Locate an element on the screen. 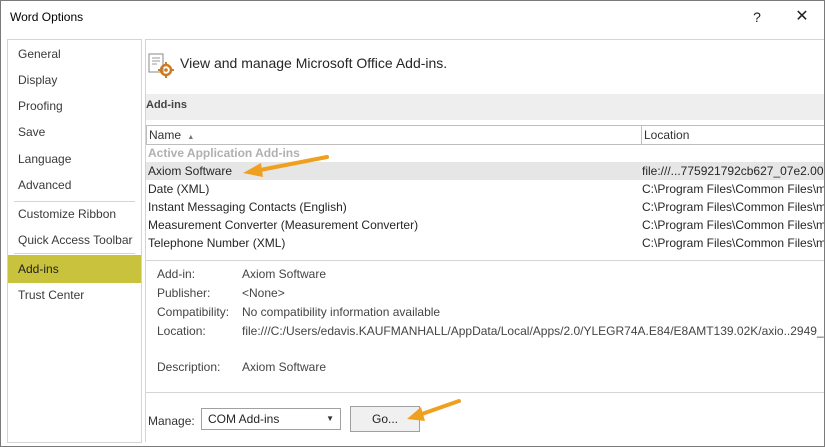 The width and height of the screenshot is (825, 447). title-bar: Word Options ? ✕ is located at coordinates (412, 17).